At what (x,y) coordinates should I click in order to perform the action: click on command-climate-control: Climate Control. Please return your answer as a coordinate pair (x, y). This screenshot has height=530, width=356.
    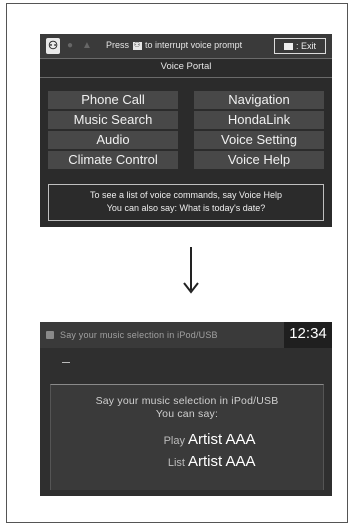
    Looking at the image, I should click on (113, 160).